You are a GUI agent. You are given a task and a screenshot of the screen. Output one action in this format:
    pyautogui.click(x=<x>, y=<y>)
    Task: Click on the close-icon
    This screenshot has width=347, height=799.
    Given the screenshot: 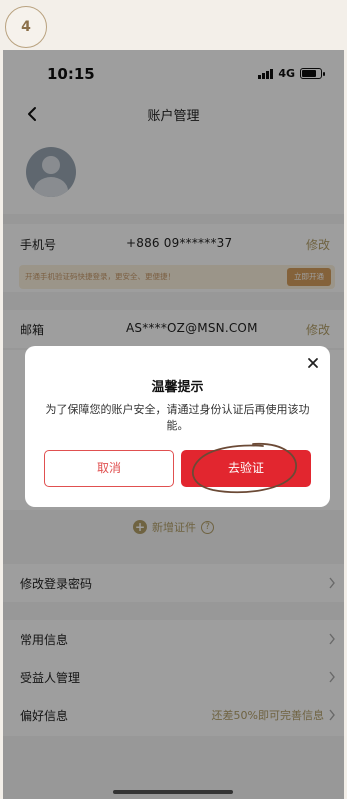 What is the action you would take?
    pyautogui.click(x=313, y=363)
    